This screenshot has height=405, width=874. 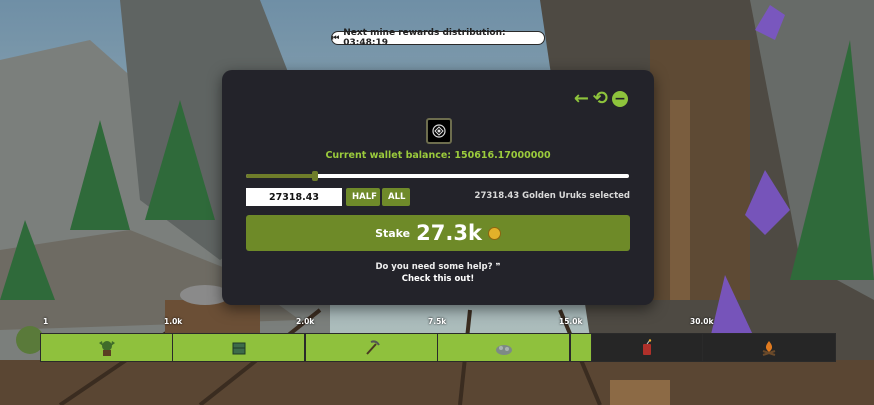 I want to click on gold-coin-icon, so click(x=494, y=233).